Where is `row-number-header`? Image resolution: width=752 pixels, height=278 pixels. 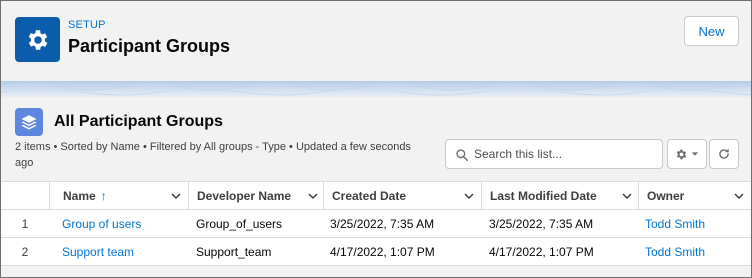 row-number-header is located at coordinates (25, 196).